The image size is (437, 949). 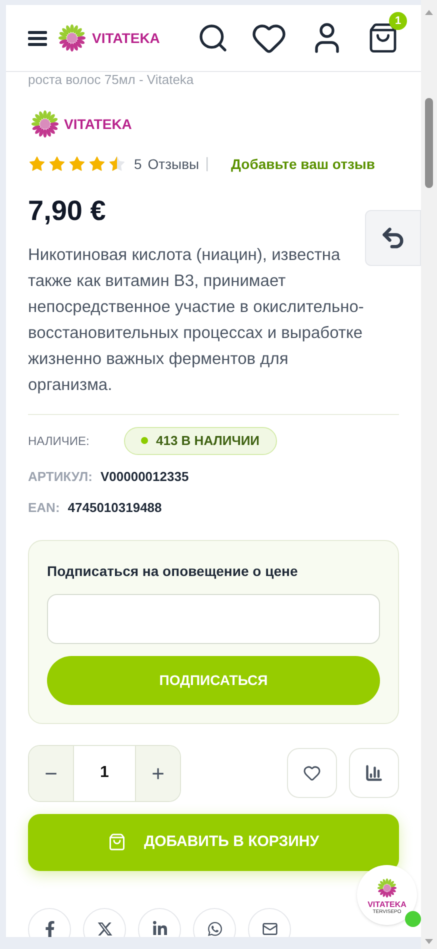 I want to click on back-button, so click(x=393, y=238).